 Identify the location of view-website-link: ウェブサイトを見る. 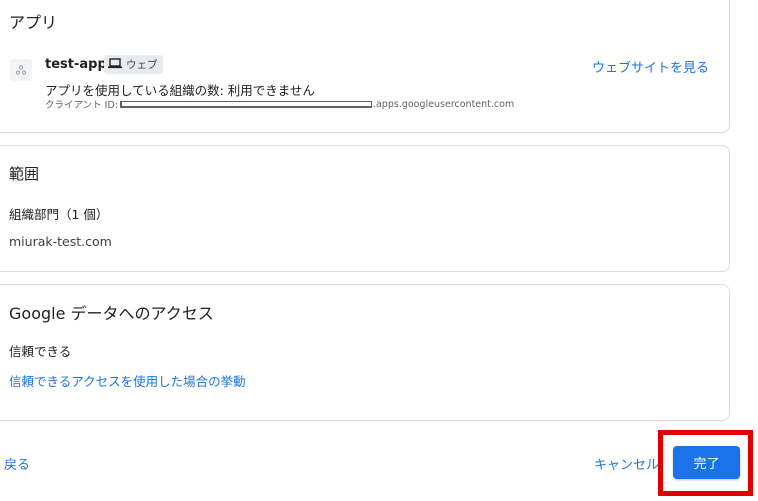
(650, 66).